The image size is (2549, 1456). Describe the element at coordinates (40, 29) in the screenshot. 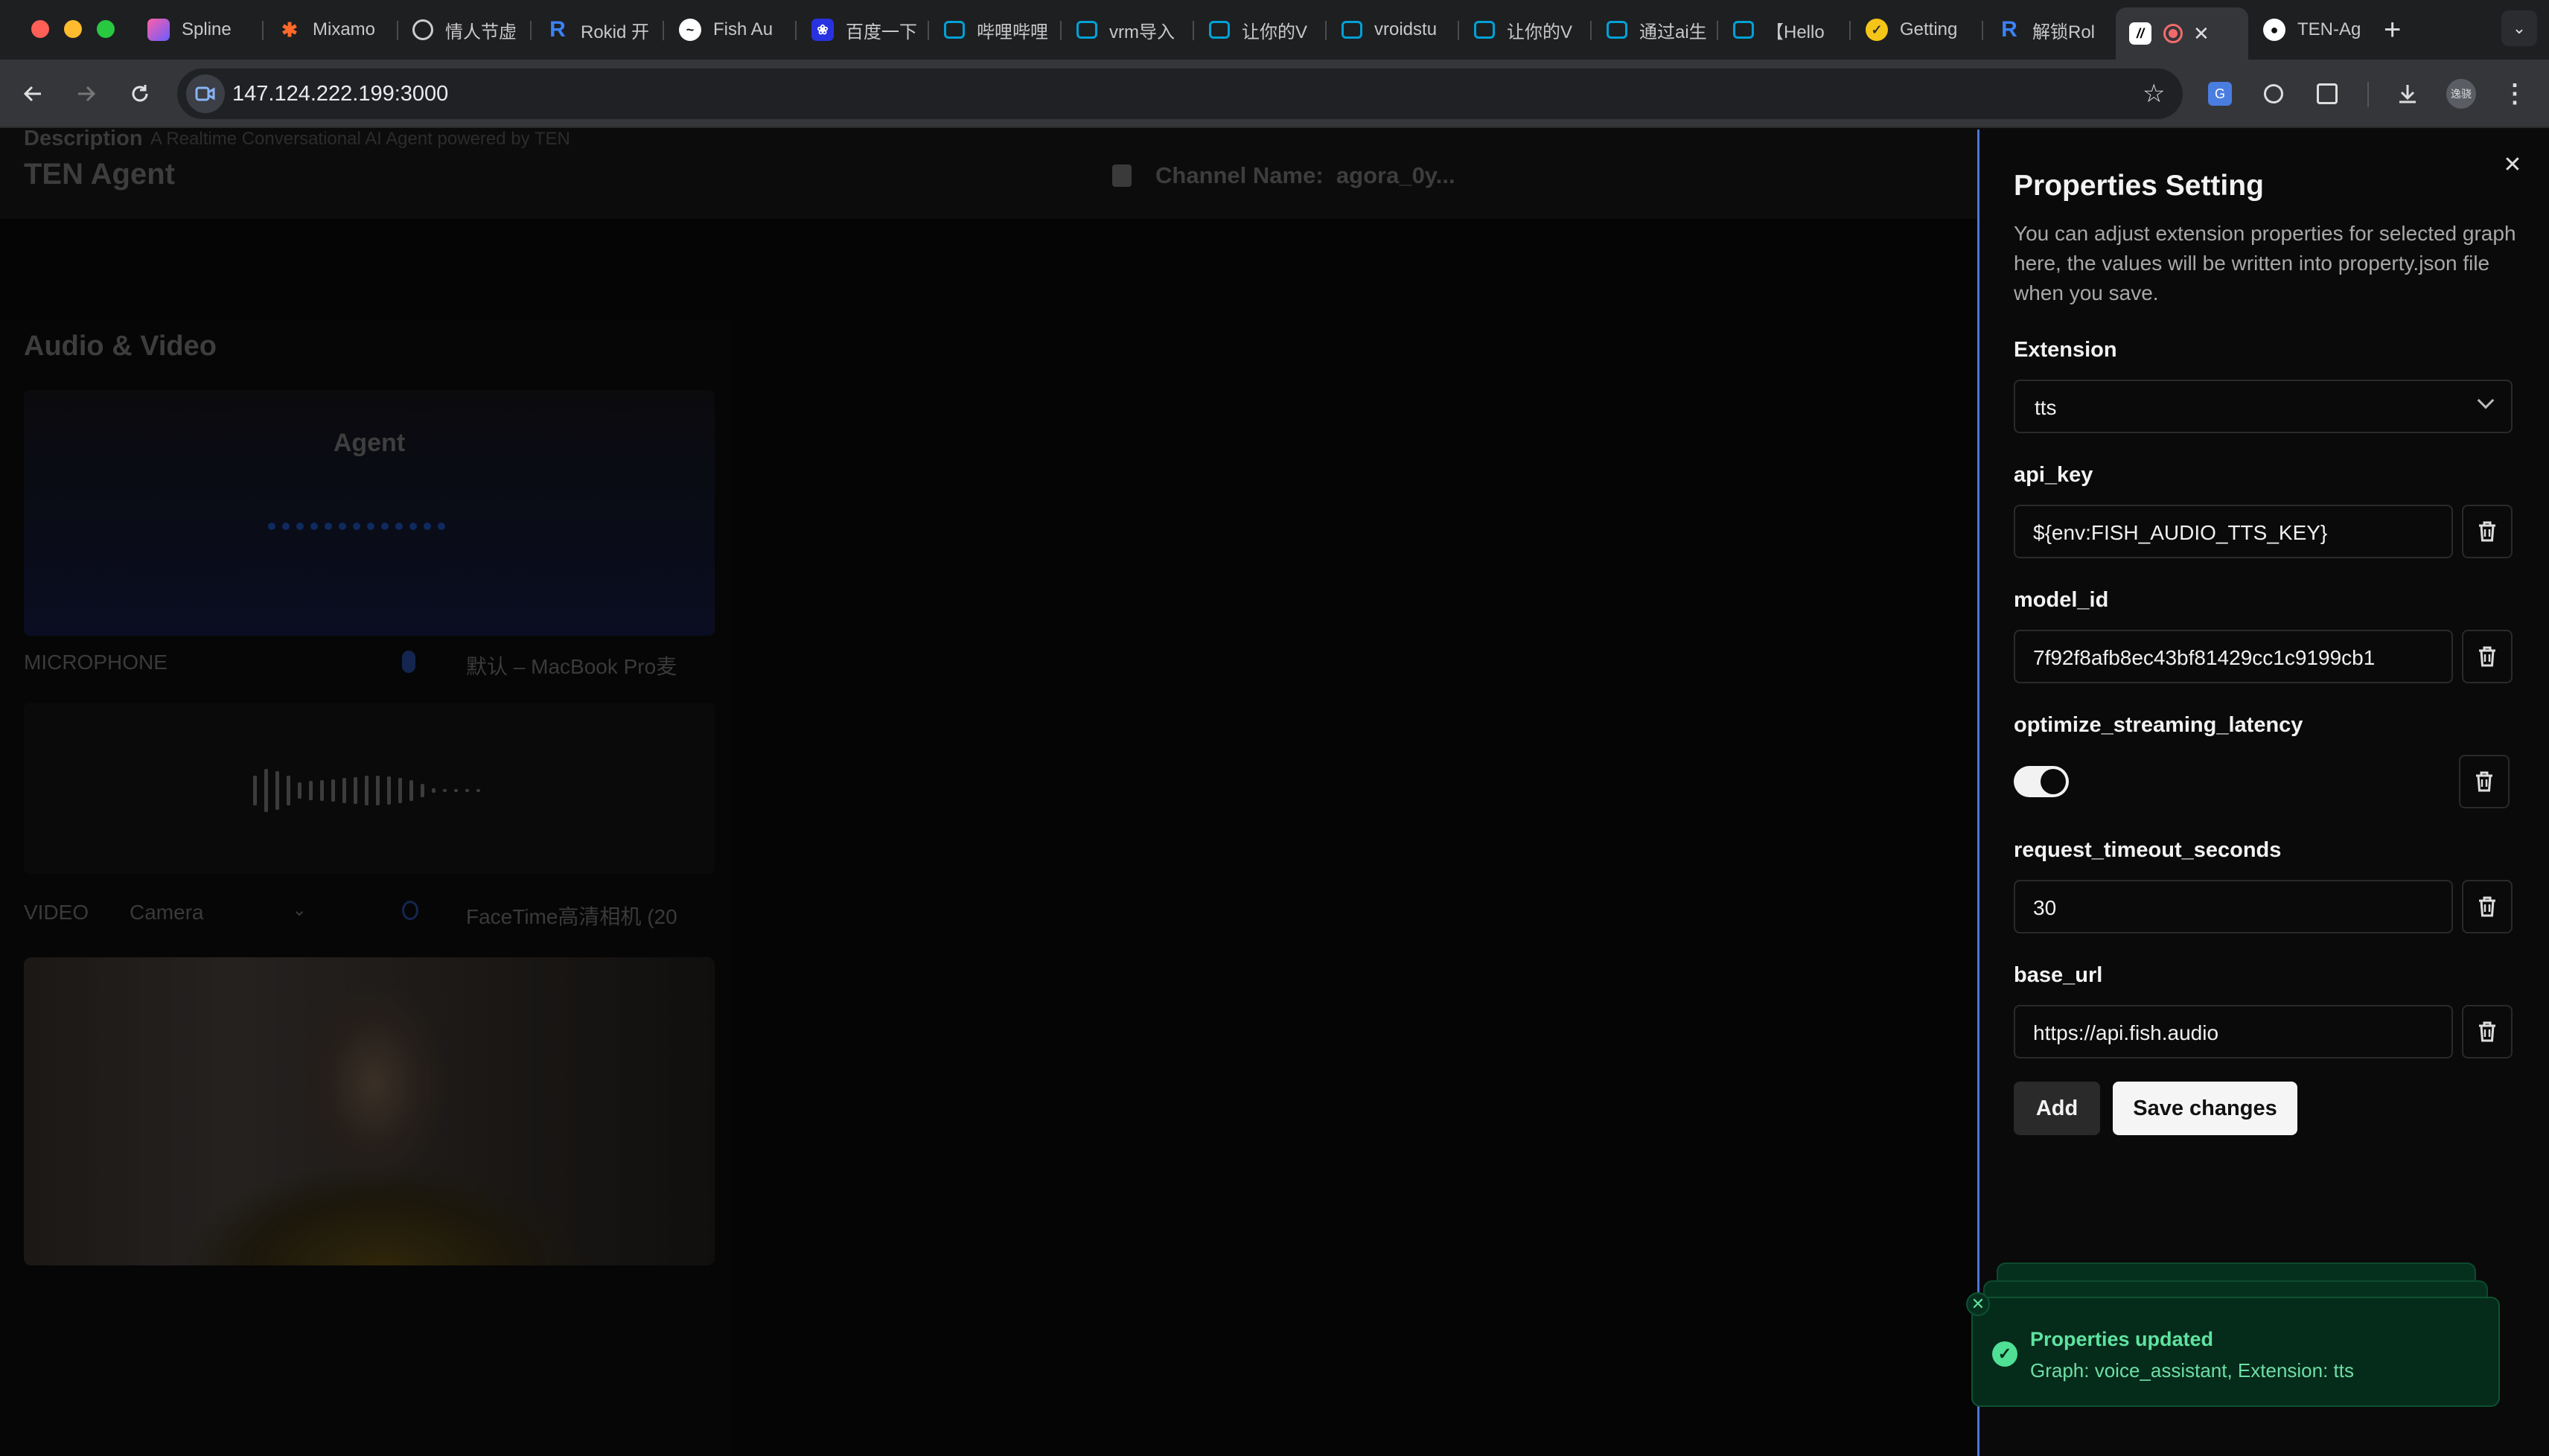

I see `close-window-button` at that location.